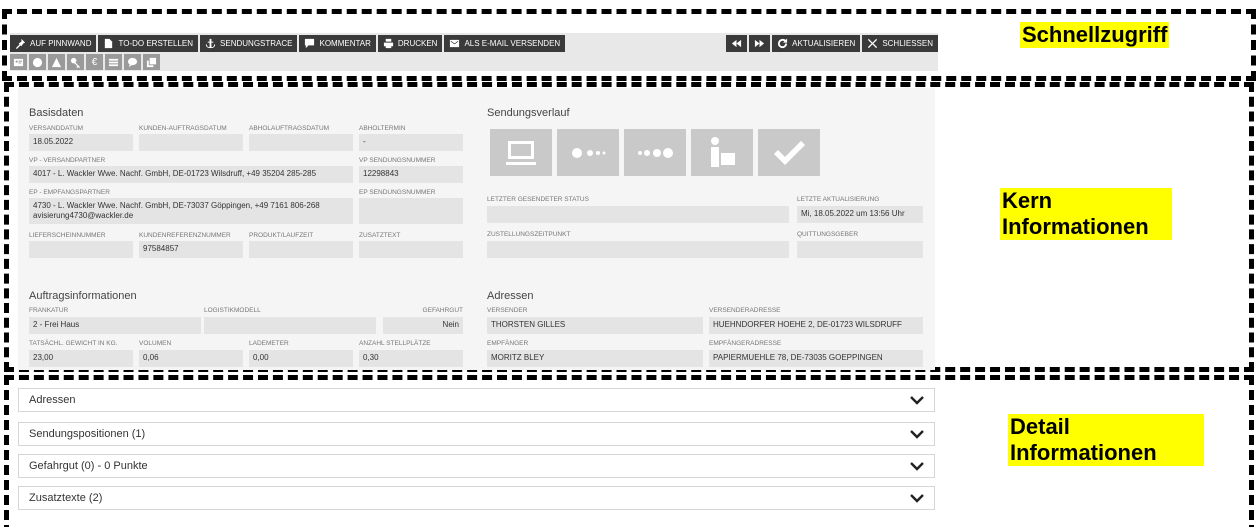 This screenshot has width=1260, height=527. What do you see at coordinates (476, 400) in the screenshot?
I see `accordion-adressen: Adressen` at bounding box center [476, 400].